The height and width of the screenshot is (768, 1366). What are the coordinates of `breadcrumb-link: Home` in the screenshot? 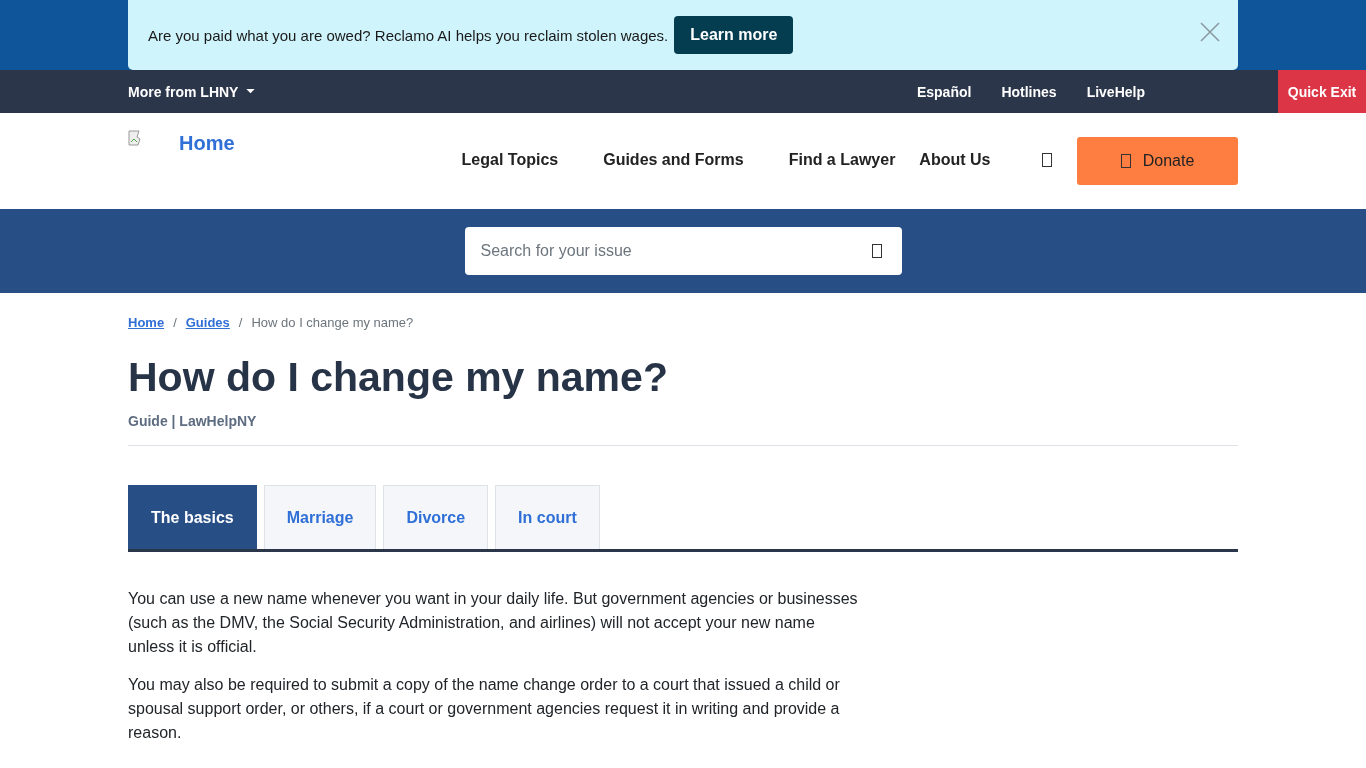 It's located at (146, 322).